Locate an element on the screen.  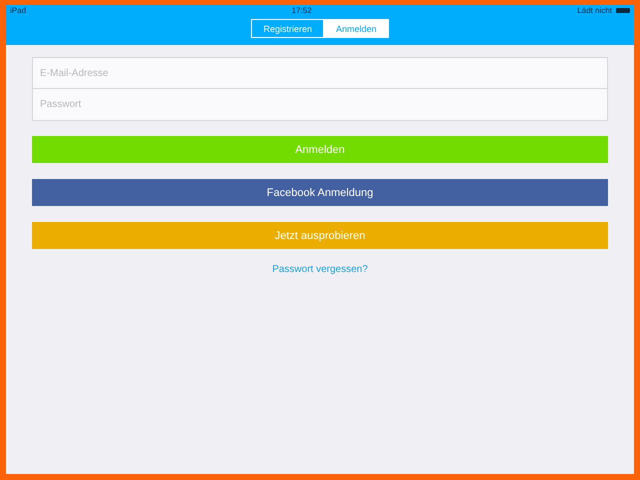
device-name: iPad is located at coordinates (18, 10).